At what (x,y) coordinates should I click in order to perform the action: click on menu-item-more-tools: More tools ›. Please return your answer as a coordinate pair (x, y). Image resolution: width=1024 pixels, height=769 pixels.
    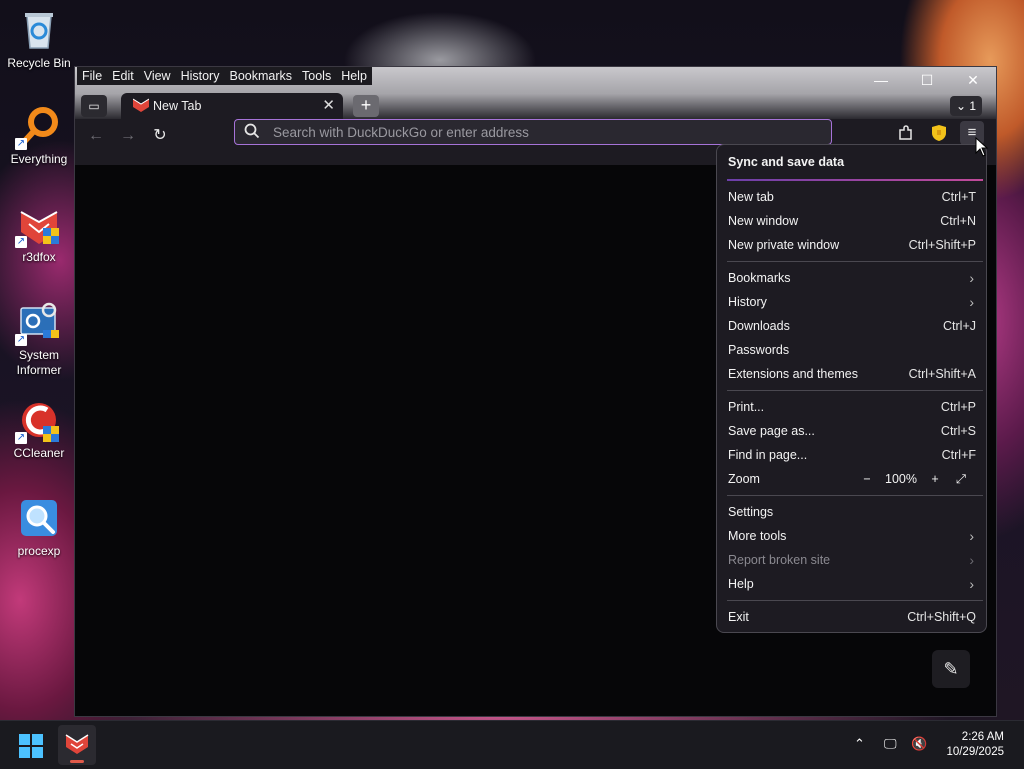
    Looking at the image, I should click on (852, 536).